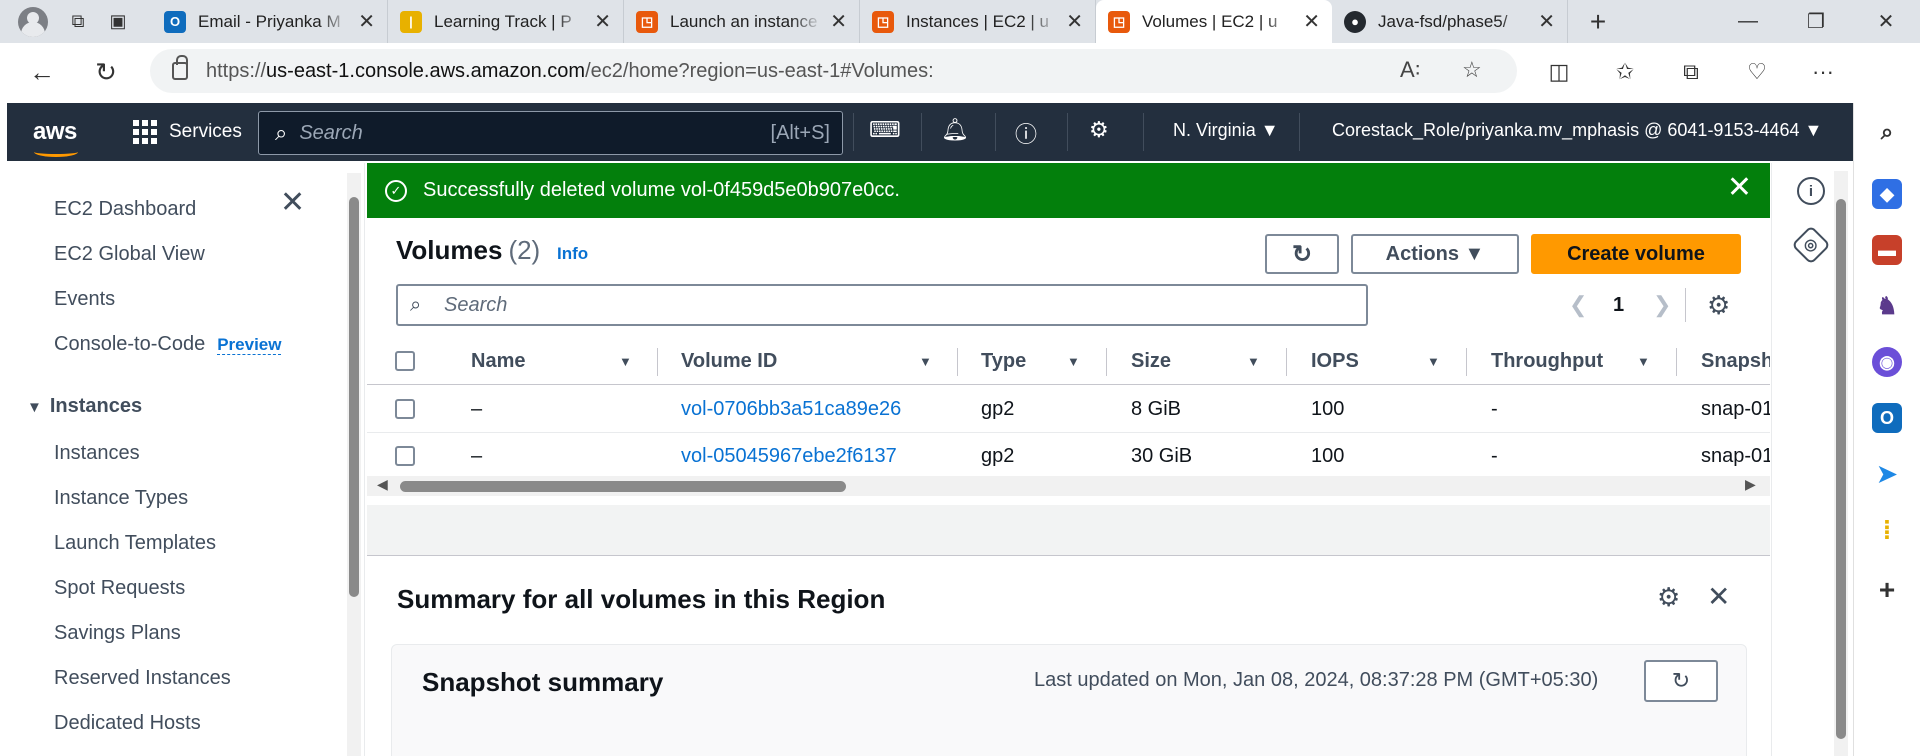  What do you see at coordinates (885, 130) in the screenshot?
I see `cloudshell-icon: ⌨` at bounding box center [885, 130].